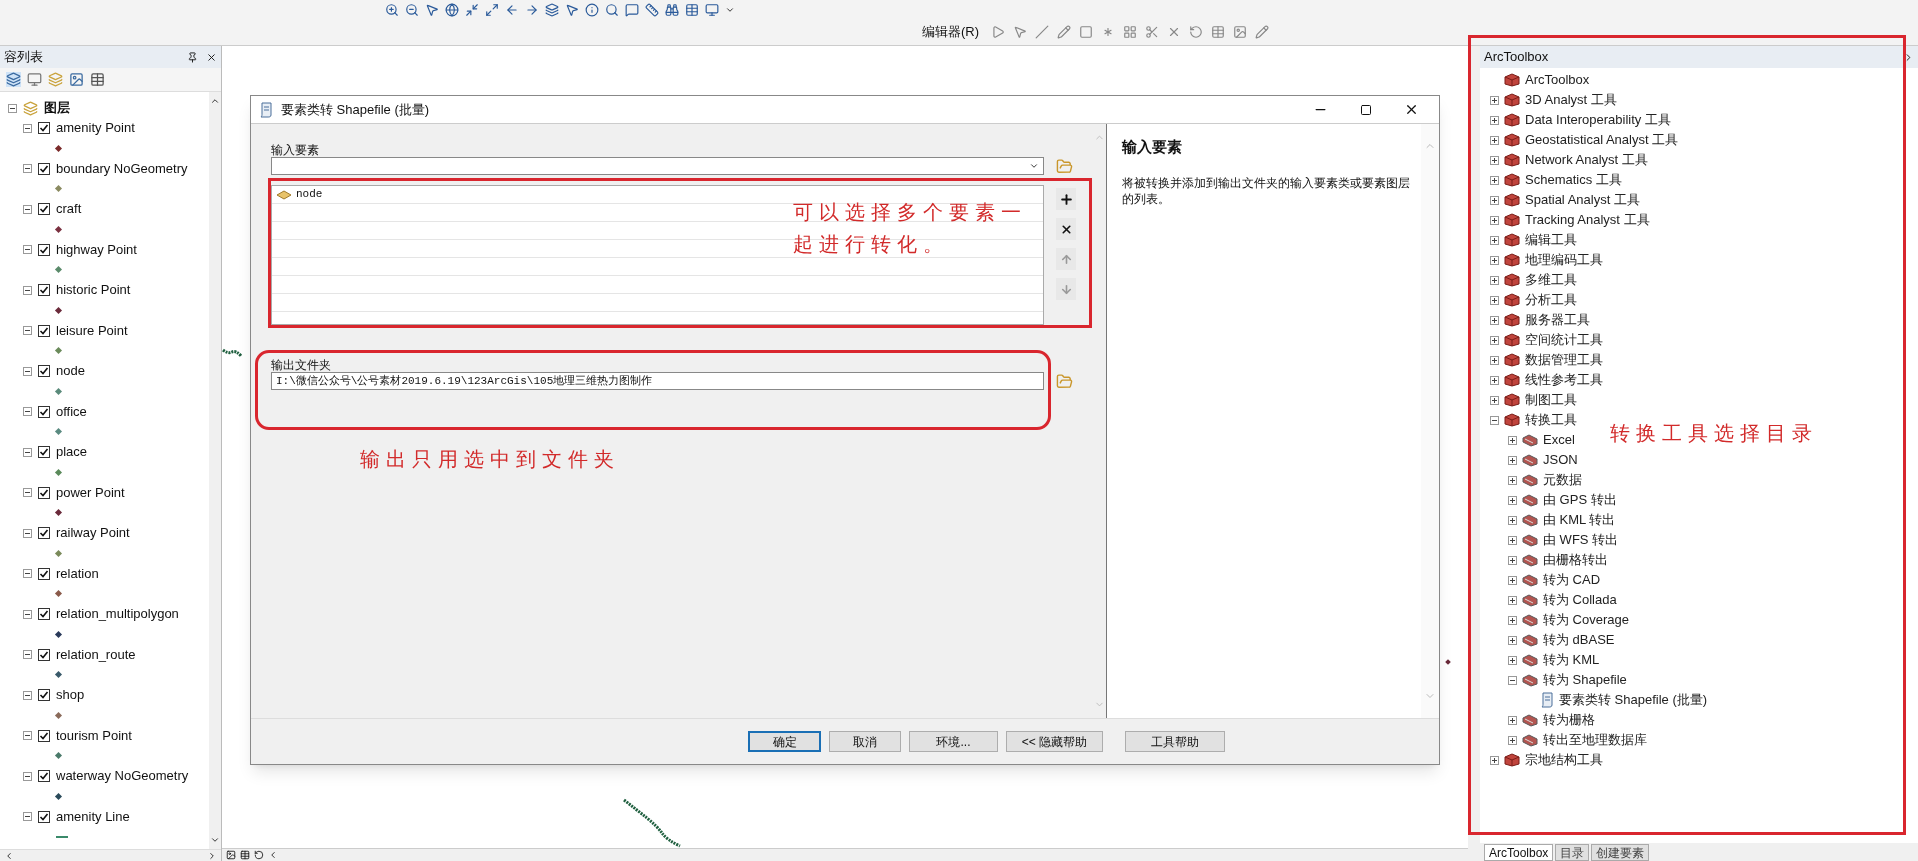 The height and width of the screenshot is (861, 1918). Describe the element at coordinates (1564, 760) in the screenshot. I see `tree-item: 宗地结构工具` at that location.